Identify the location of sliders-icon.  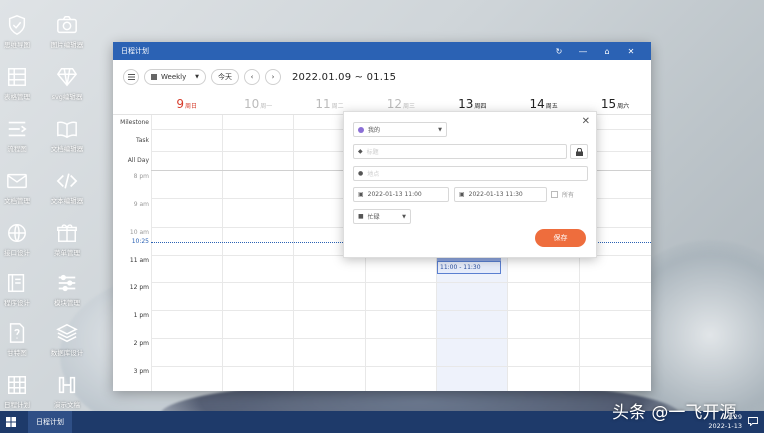
(67, 283).